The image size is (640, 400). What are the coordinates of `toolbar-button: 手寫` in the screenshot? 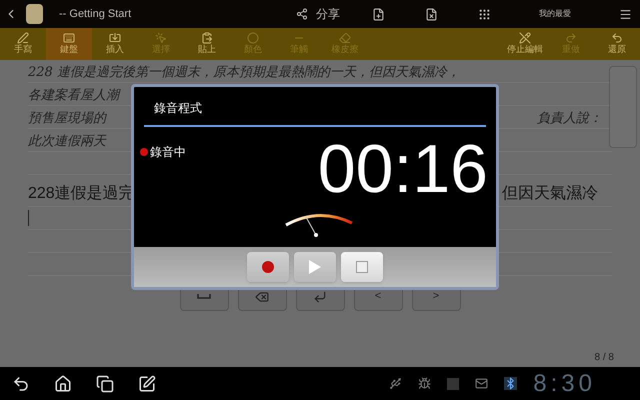 It's located at (23, 44).